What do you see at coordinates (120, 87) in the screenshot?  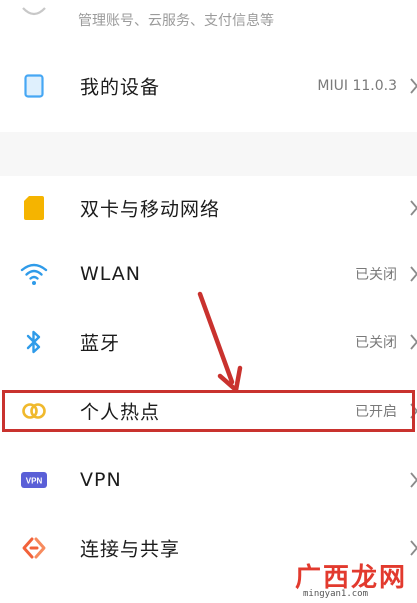 I see `my-device-label: 我的设备` at bounding box center [120, 87].